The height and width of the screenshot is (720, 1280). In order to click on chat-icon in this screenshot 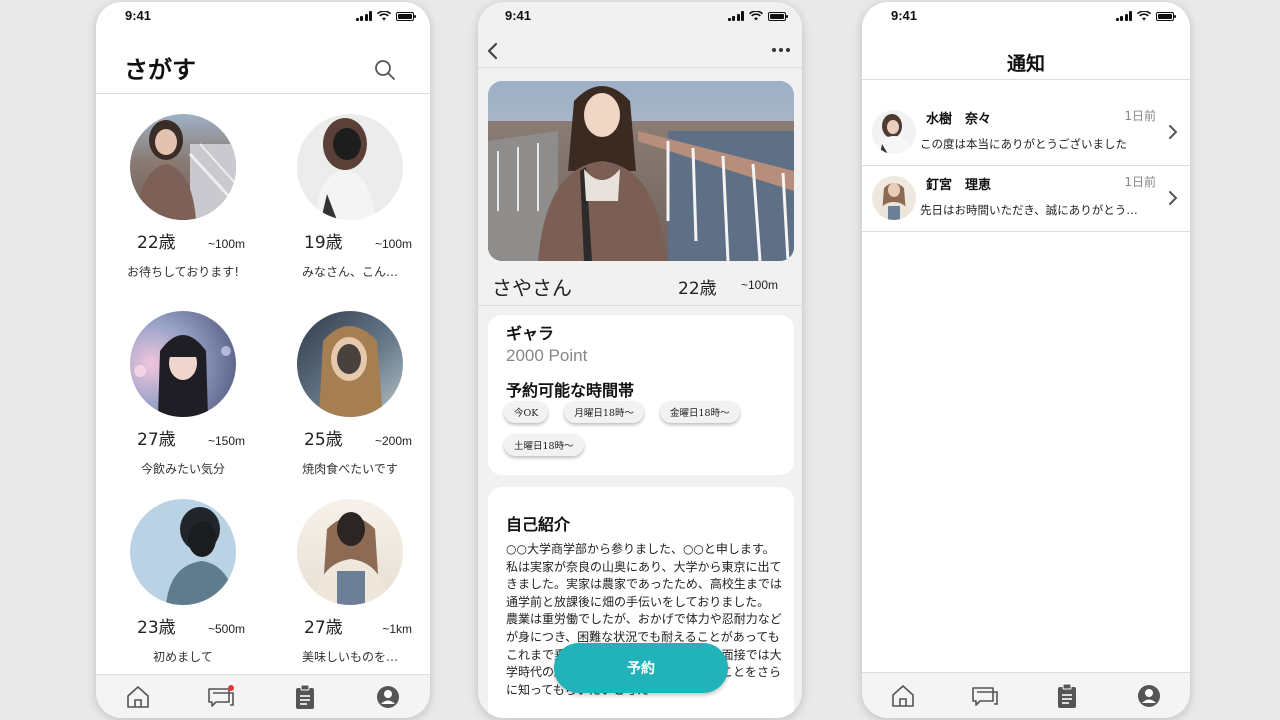, I will do `click(985, 696)`.